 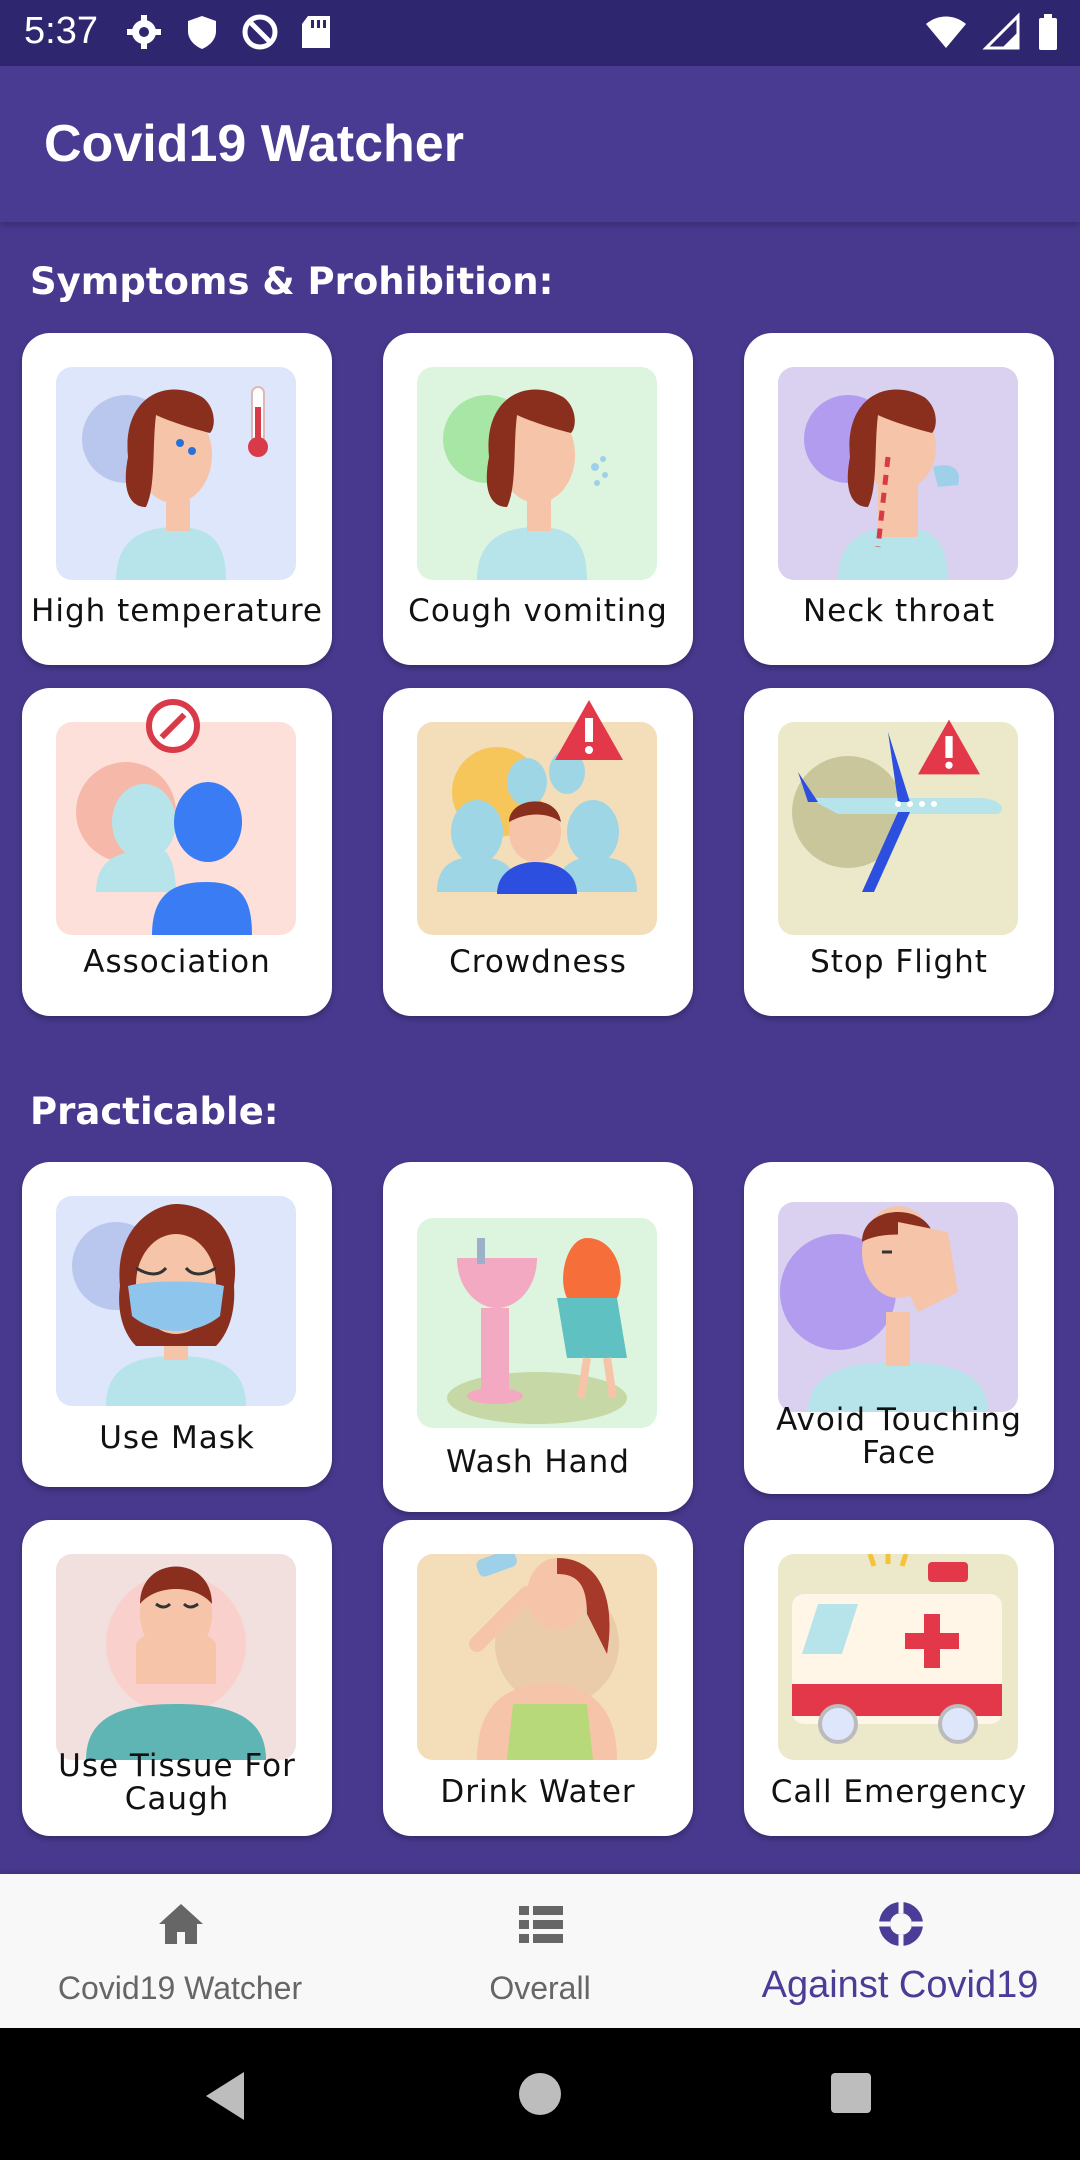 What do you see at coordinates (537, 1323) in the screenshot?
I see `hand-washing-icon` at bounding box center [537, 1323].